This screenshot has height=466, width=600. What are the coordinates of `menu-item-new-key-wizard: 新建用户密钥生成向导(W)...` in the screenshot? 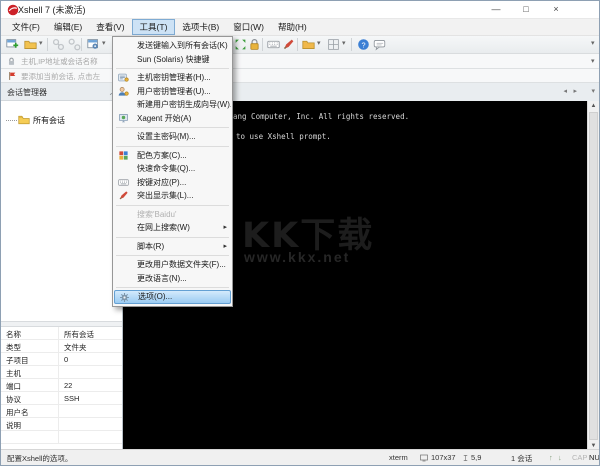 It's located at (172, 105).